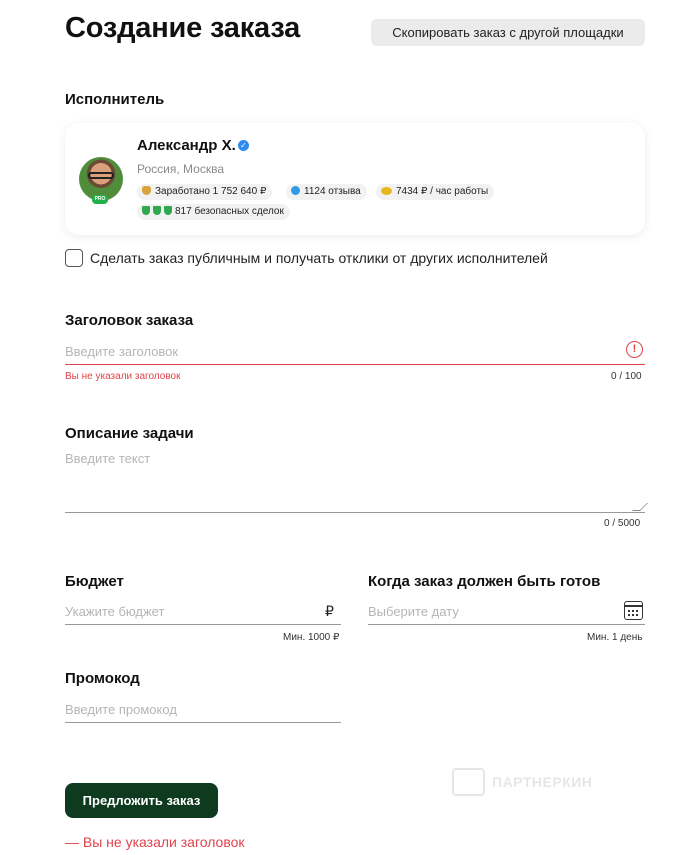 The width and height of the screenshot is (673, 855). What do you see at coordinates (100, 199) in the screenshot?
I see `pro-badge: PRO` at bounding box center [100, 199].